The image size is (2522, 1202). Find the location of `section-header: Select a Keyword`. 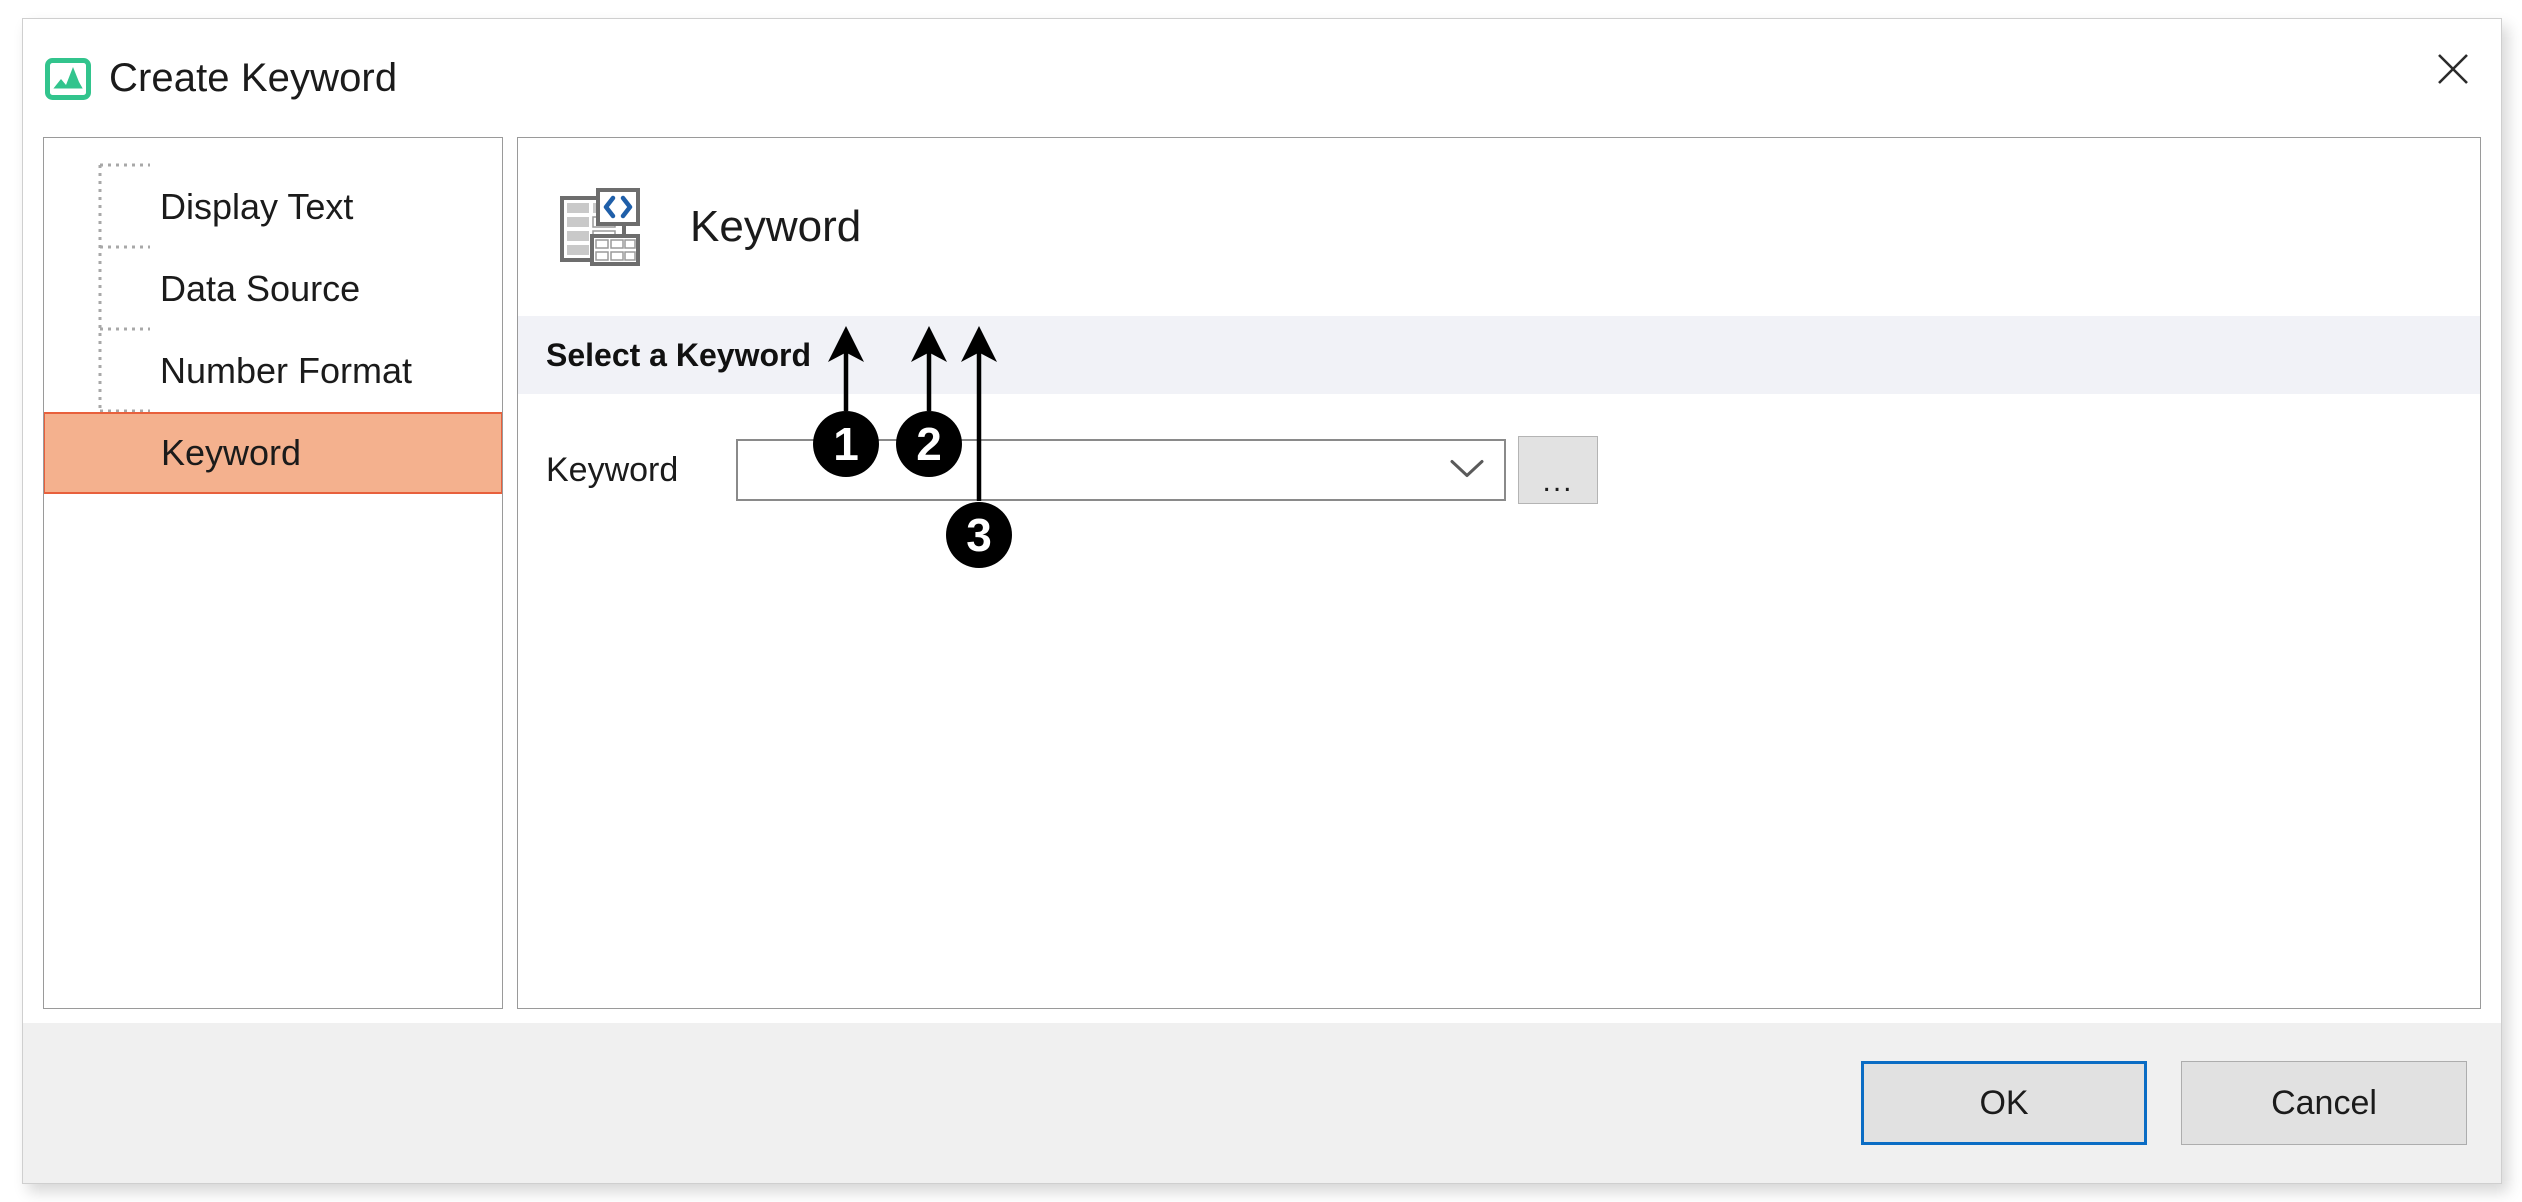

section-header: Select a Keyword is located at coordinates (1499, 355).